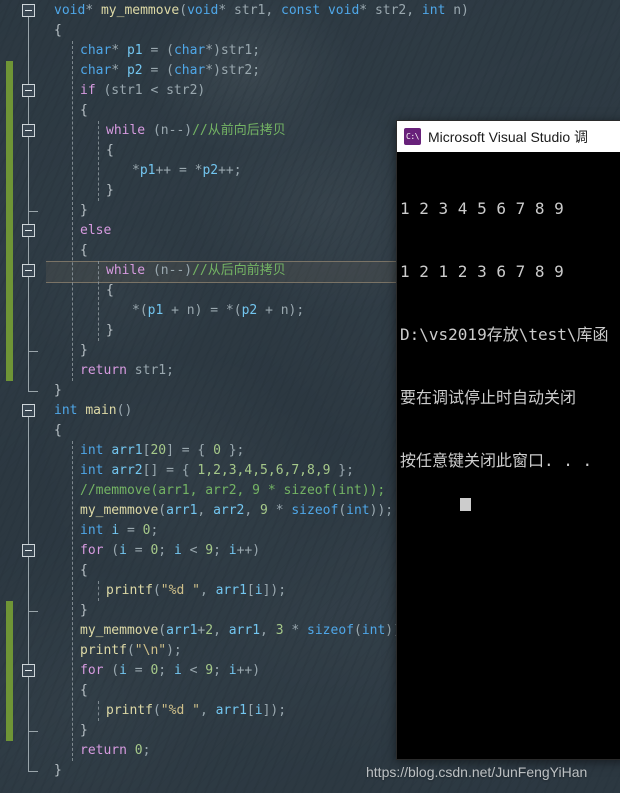 The width and height of the screenshot is (620, 793). I want to click on code-line: int arr1[20] = { 0 };, so click(162, 451).